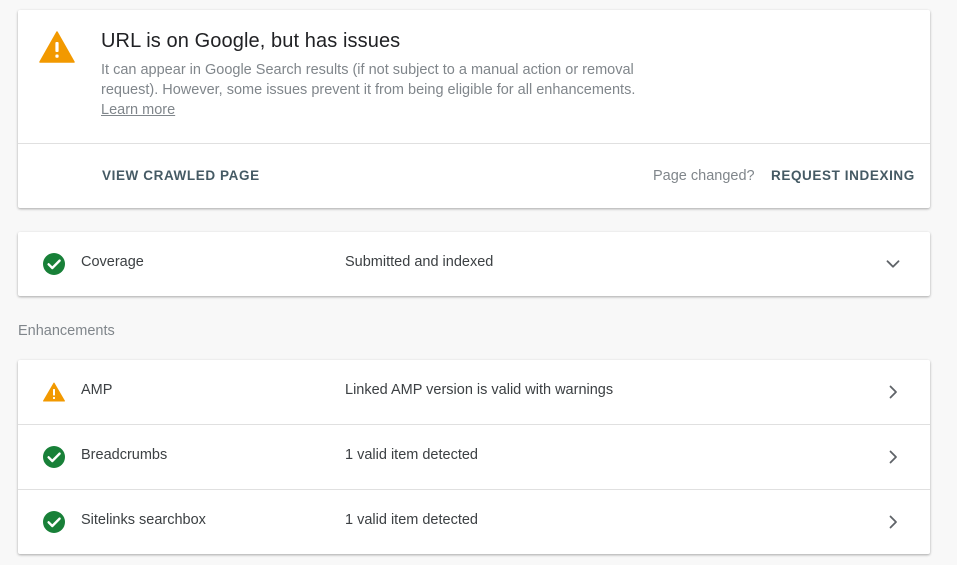 The height and width of the screenshot is (565, 957). Describe the element at coordinates (97, 390) in the screenshot. I see `enhancement-label: AMP` at that location.